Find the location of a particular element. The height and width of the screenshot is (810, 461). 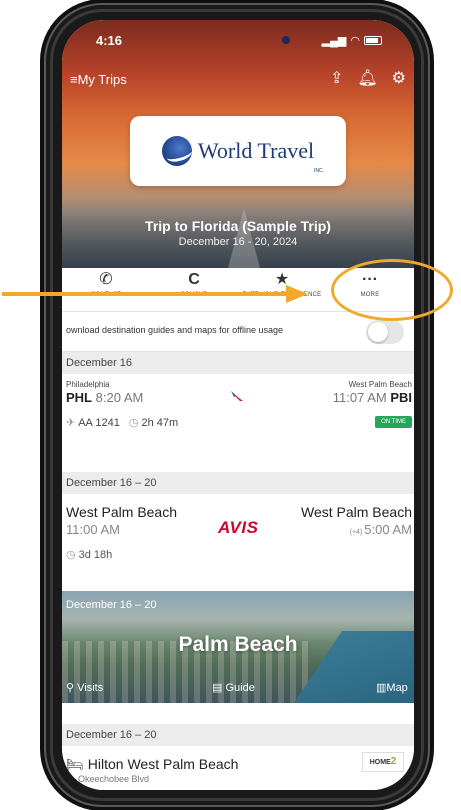

top-actions: ⇪ 🔔︎ ⚙ is located at coordinates (368, 78).